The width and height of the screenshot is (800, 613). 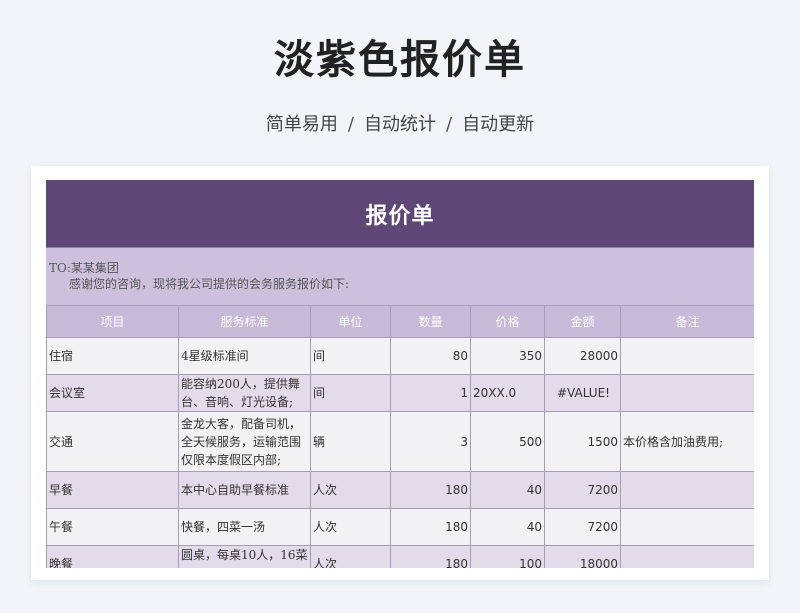 I want to click on subtitle-auto-stats: 自动统计, so click(x=400, y=124).